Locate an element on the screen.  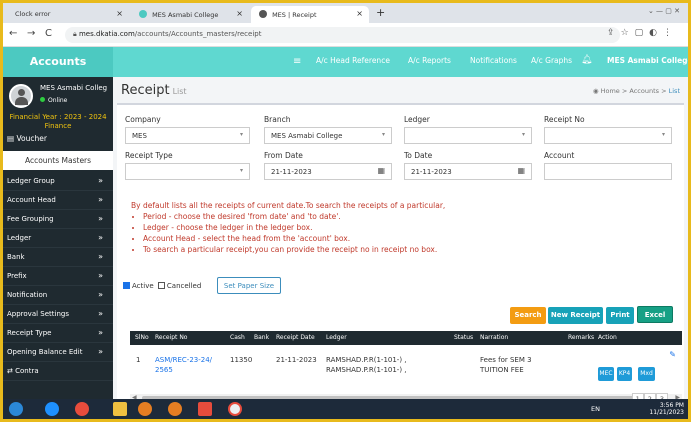
from-date-input: 21-11-2023 ▦ is located at coordinates (328, 171).